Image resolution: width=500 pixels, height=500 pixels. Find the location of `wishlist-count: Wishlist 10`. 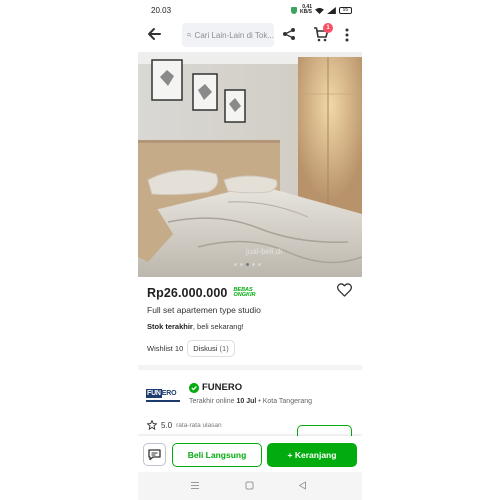

wishlist-count: Wishlist 10 is located at coordinates (165, 348).